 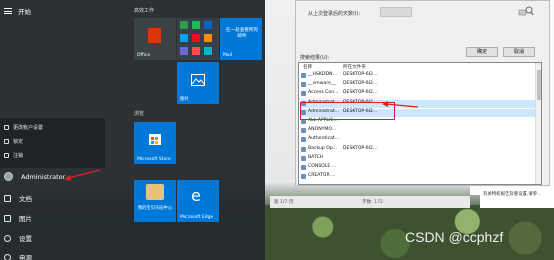 I want to click on avatar, so click(x=8, y=176).